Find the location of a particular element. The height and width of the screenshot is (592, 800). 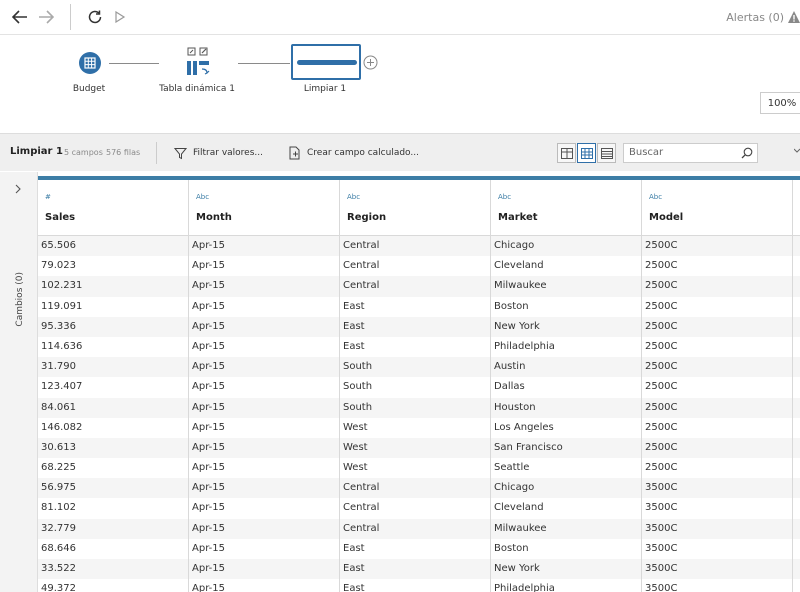

table-cell: 123.407 is located at coordinates (113, 387).